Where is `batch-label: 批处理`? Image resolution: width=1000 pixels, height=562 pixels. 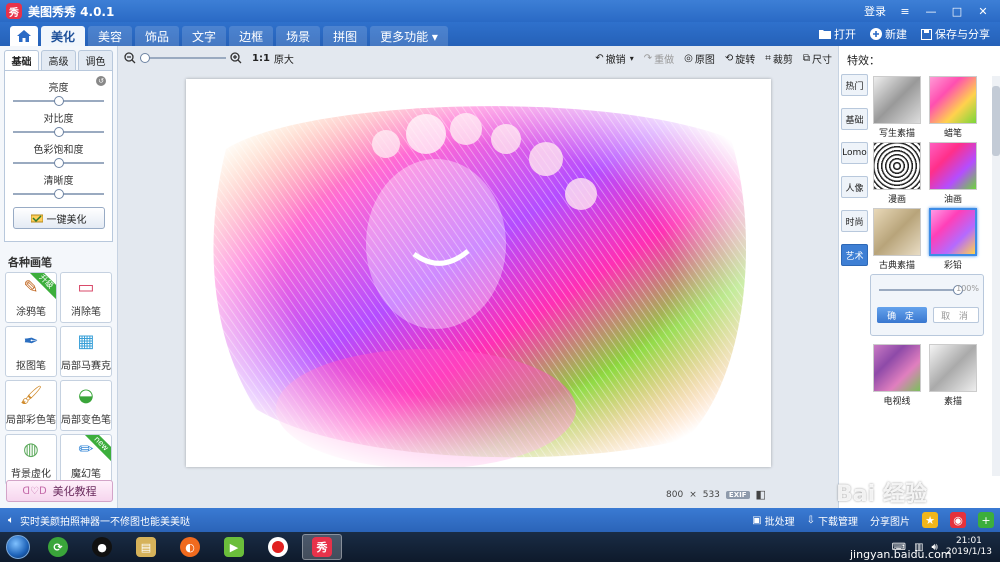 batch-label: 批处理 is located at coordinates (779, 522).